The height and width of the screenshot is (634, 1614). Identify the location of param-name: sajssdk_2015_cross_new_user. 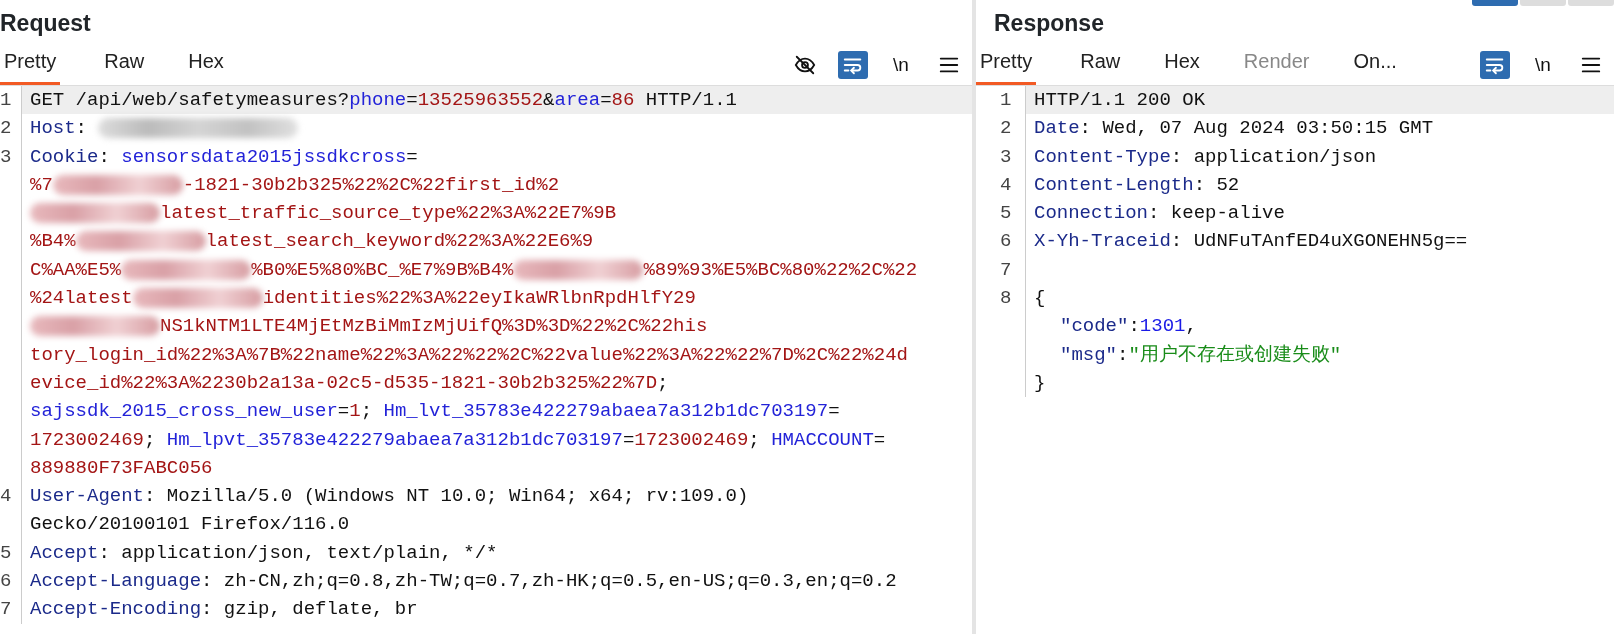
(184, 411).